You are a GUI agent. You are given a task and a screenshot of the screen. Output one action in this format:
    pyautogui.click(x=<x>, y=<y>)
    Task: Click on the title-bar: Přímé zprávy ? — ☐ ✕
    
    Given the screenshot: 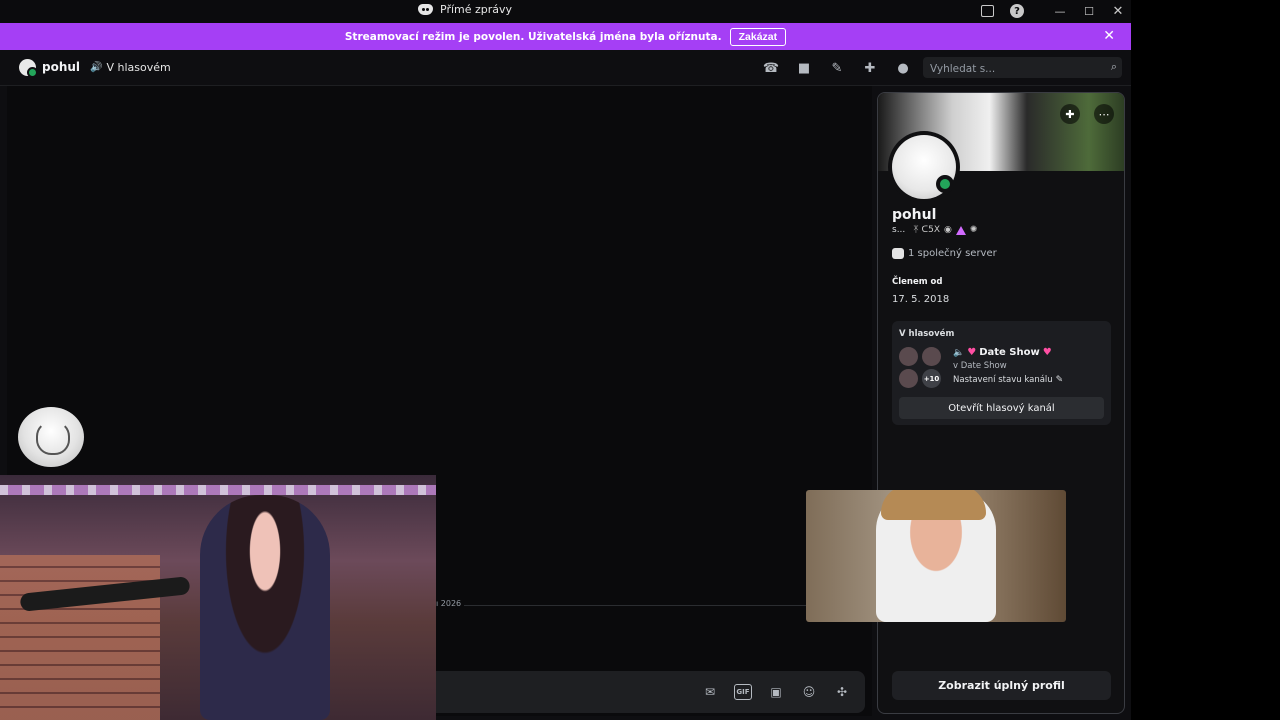 What is the action you would take?
    pyautogui.click(x=565, y=11)
    